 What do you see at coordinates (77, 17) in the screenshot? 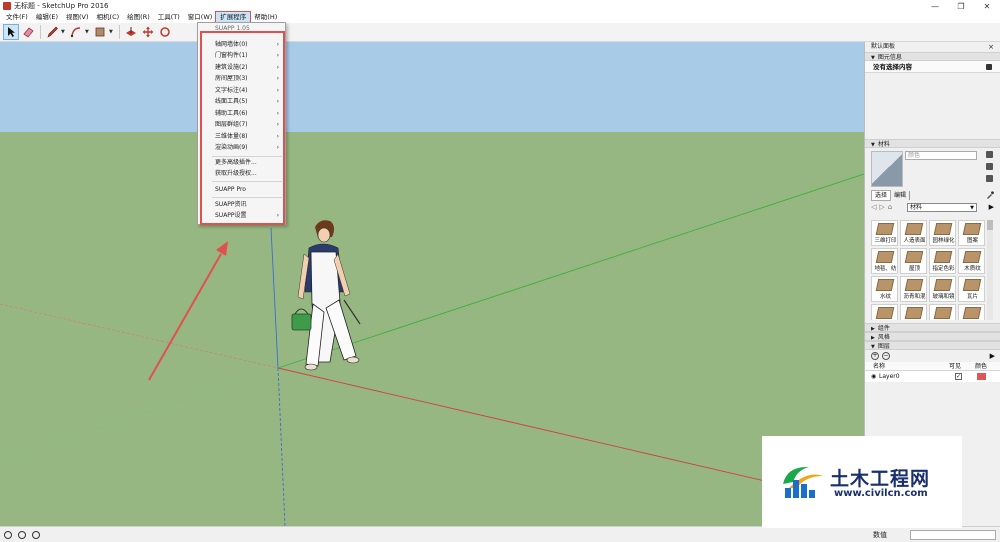
I see `menu-view: 视图(V)` at bounding box center [77, 17].